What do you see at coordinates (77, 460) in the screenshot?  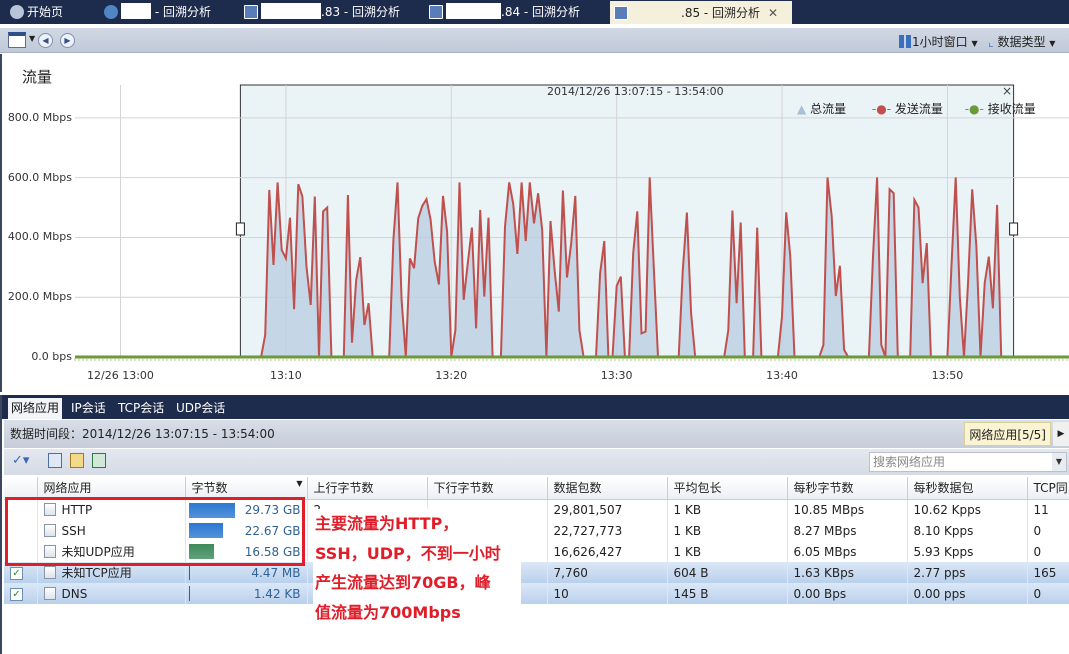 I see `open-folder-icon` at bounding box center [77, 460].